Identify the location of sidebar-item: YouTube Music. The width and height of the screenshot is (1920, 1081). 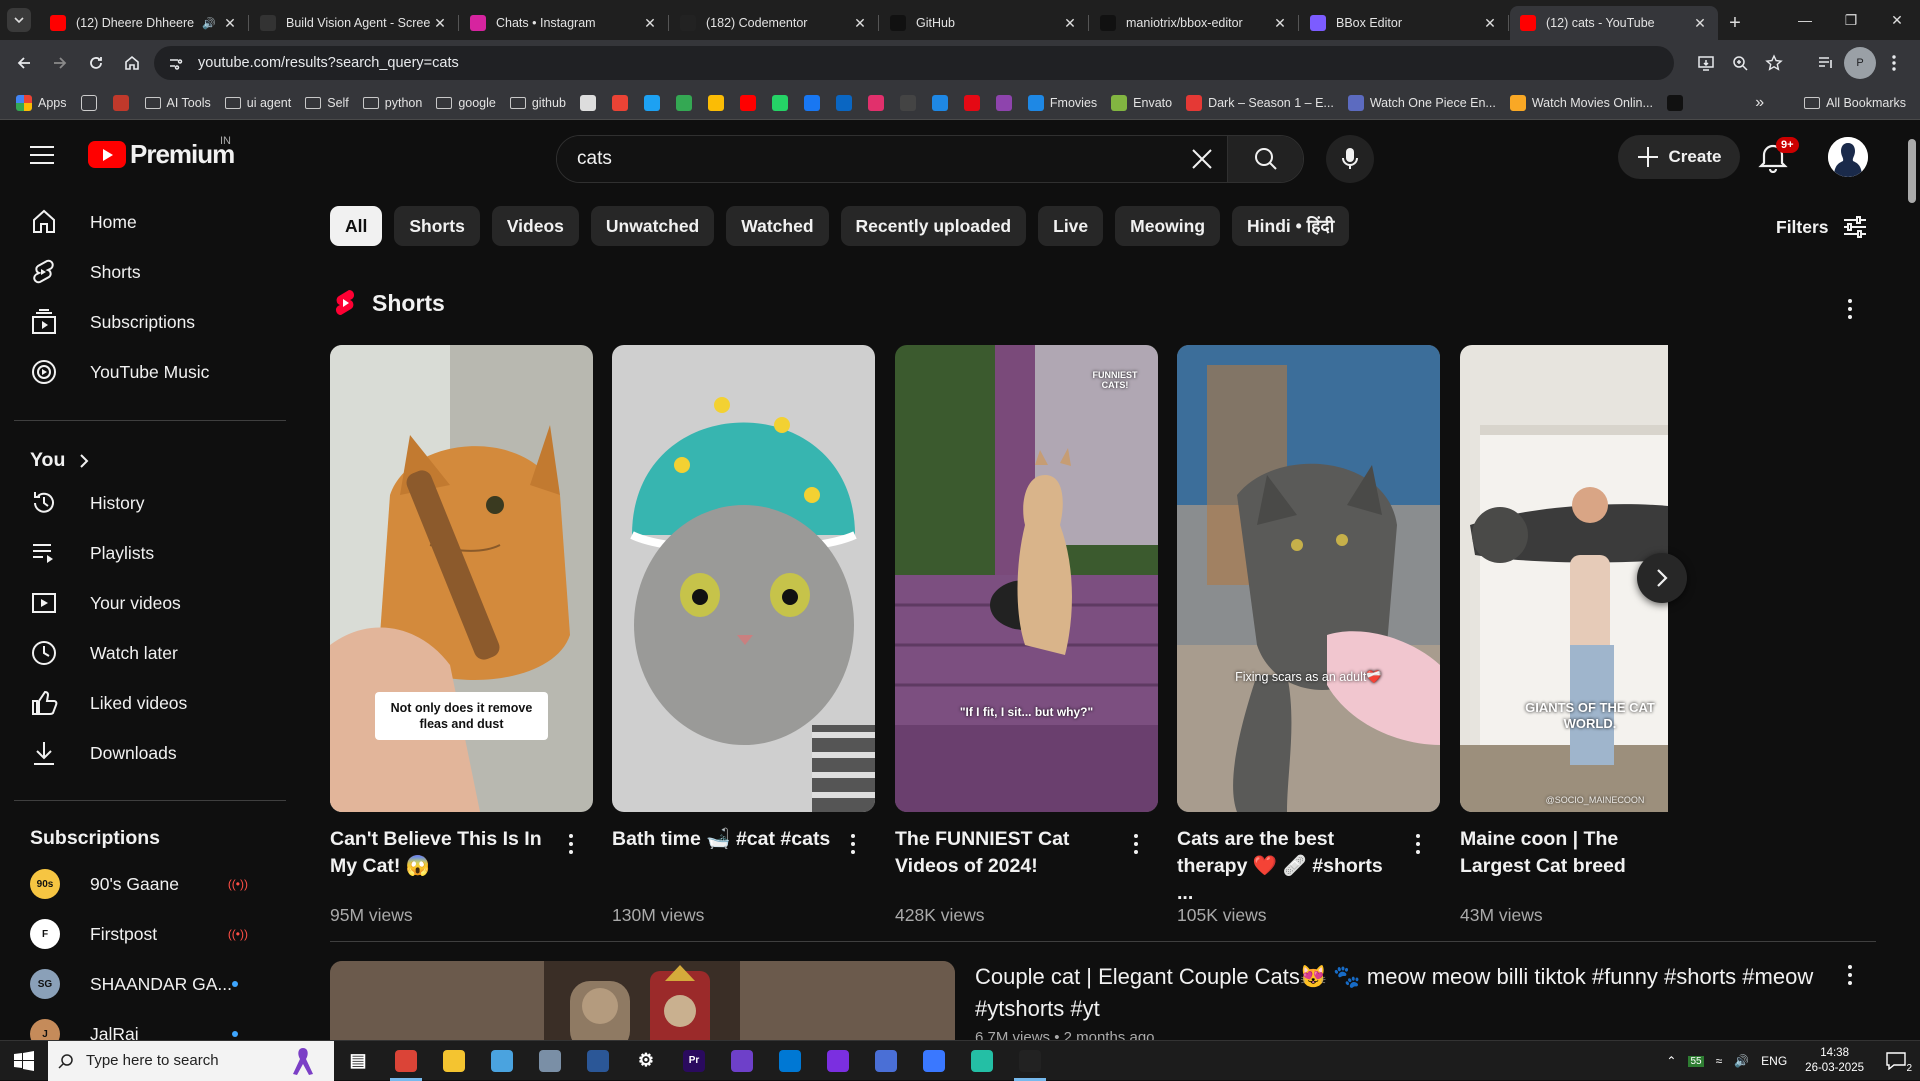
(145, 372).